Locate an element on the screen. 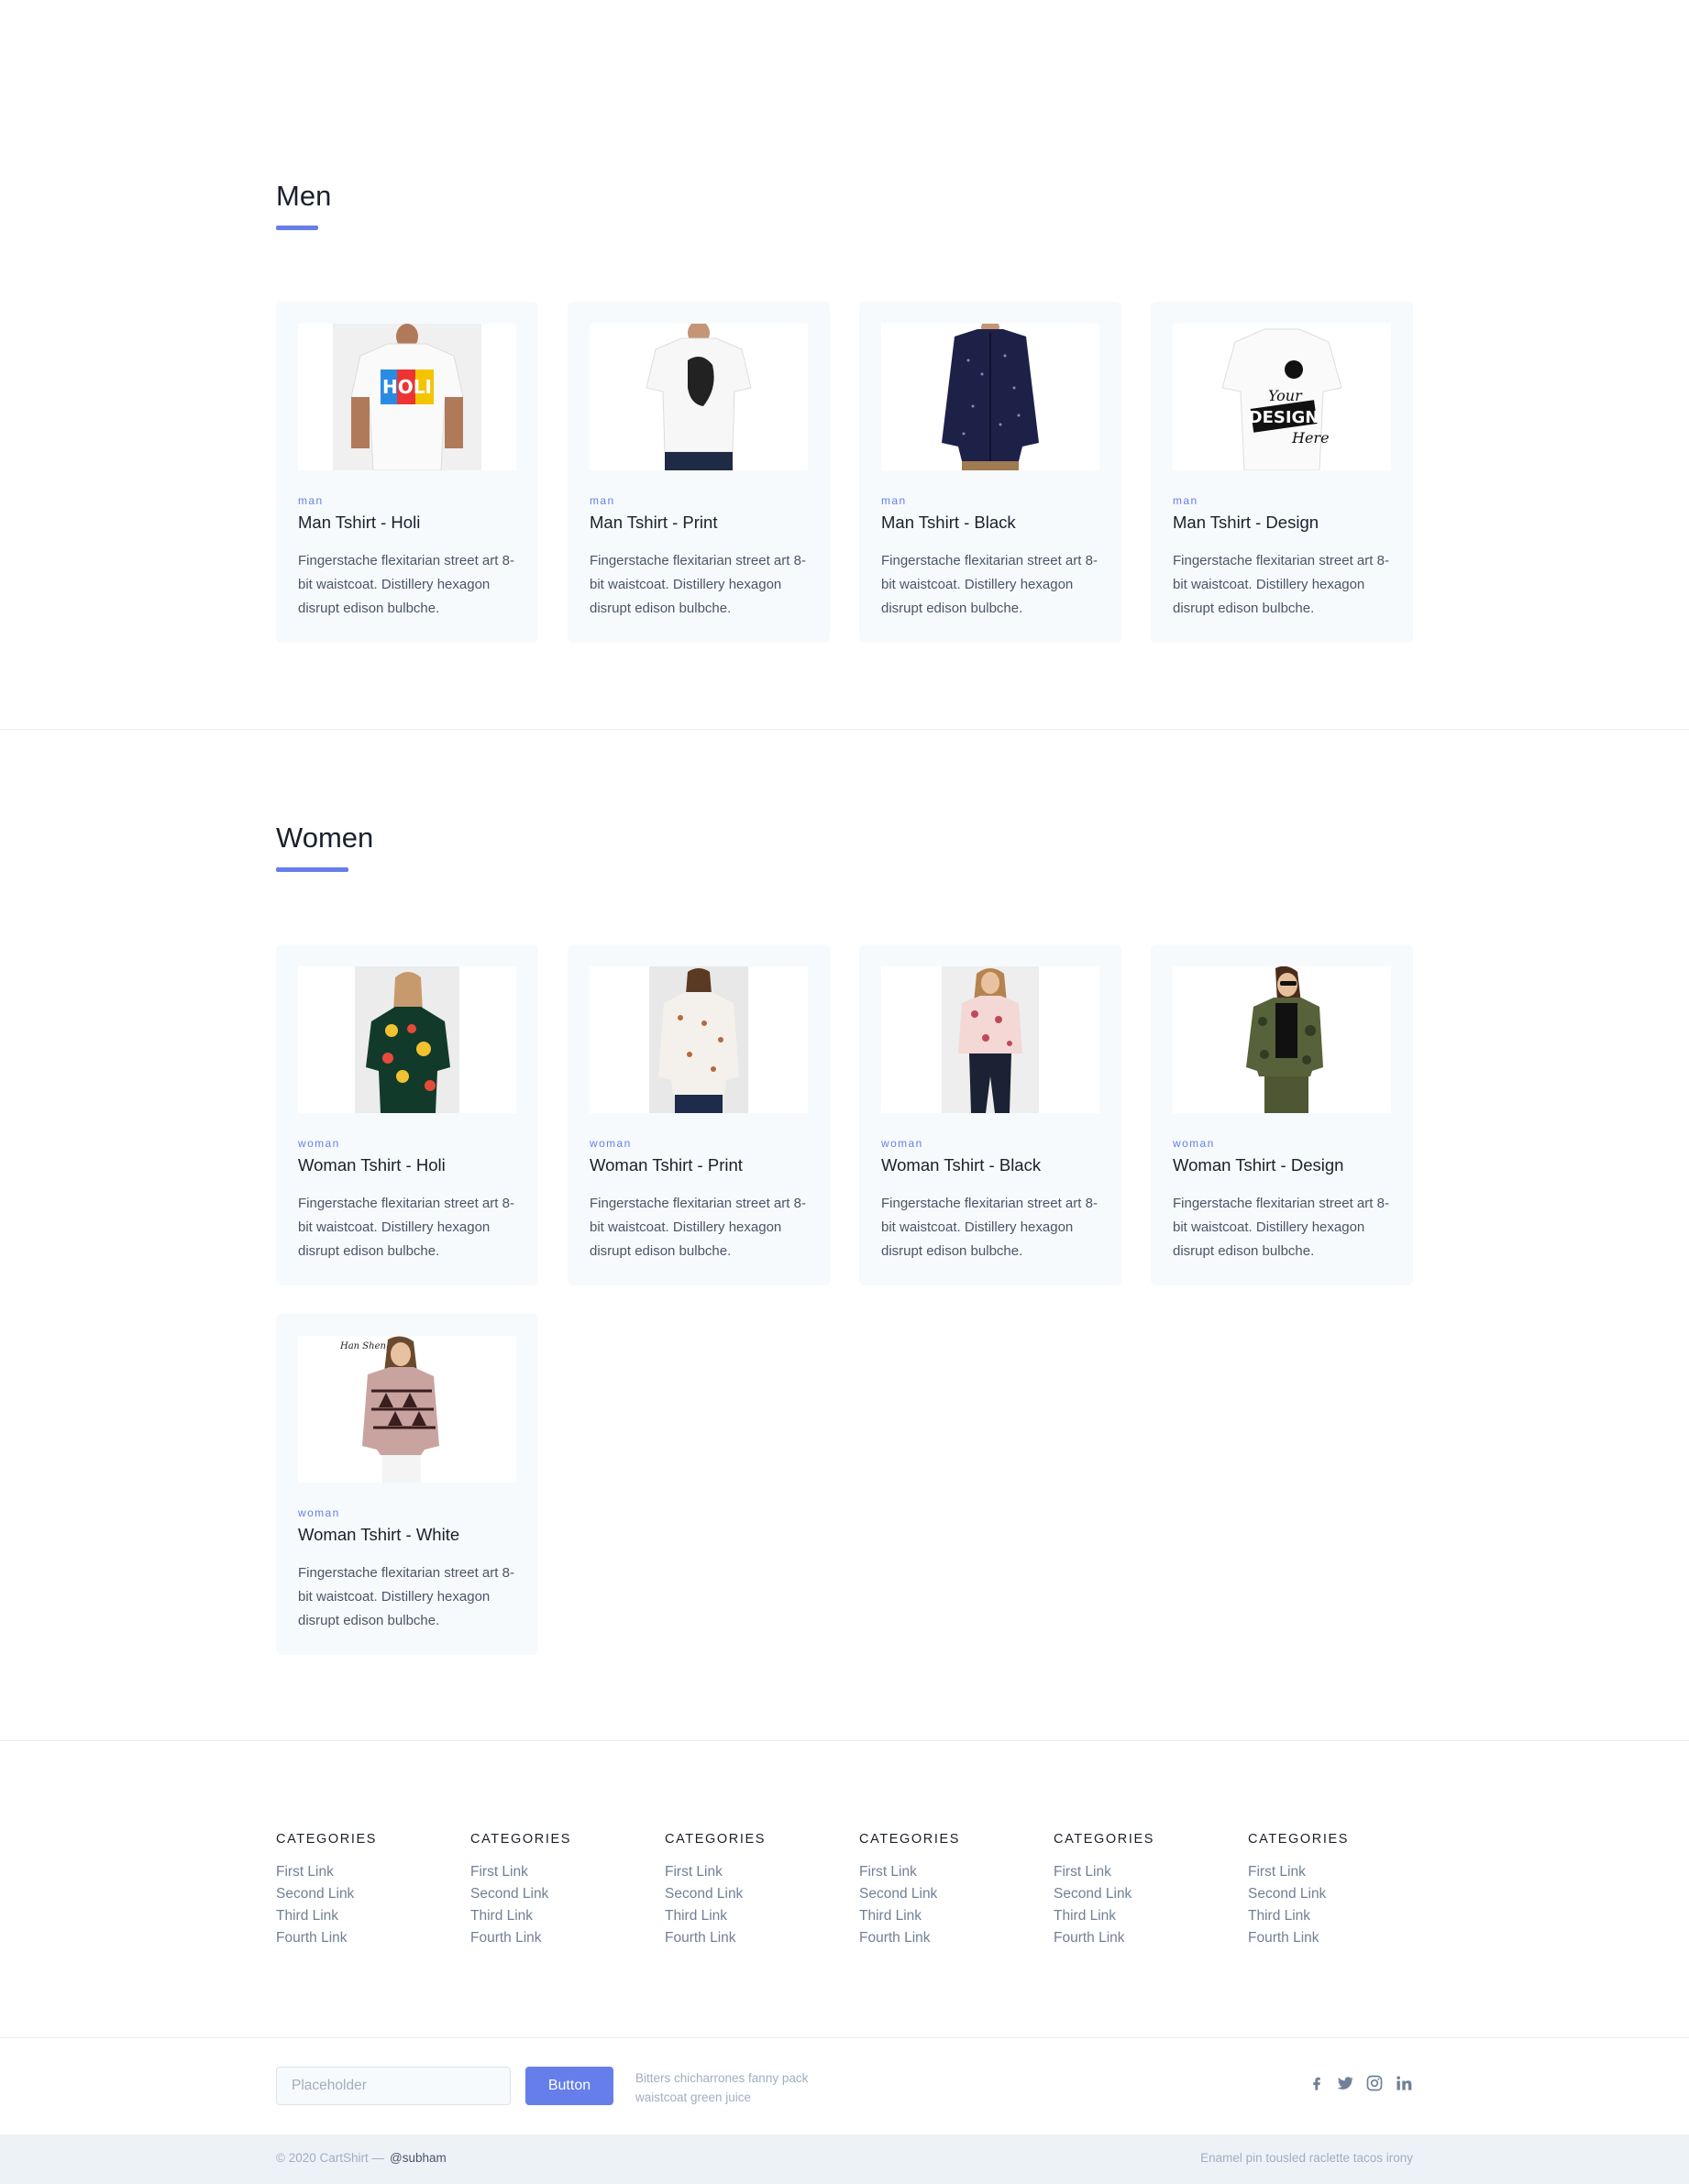 This screenshot has width=1689, height=2184. footer-divider is located at coordinates (844, 2037).